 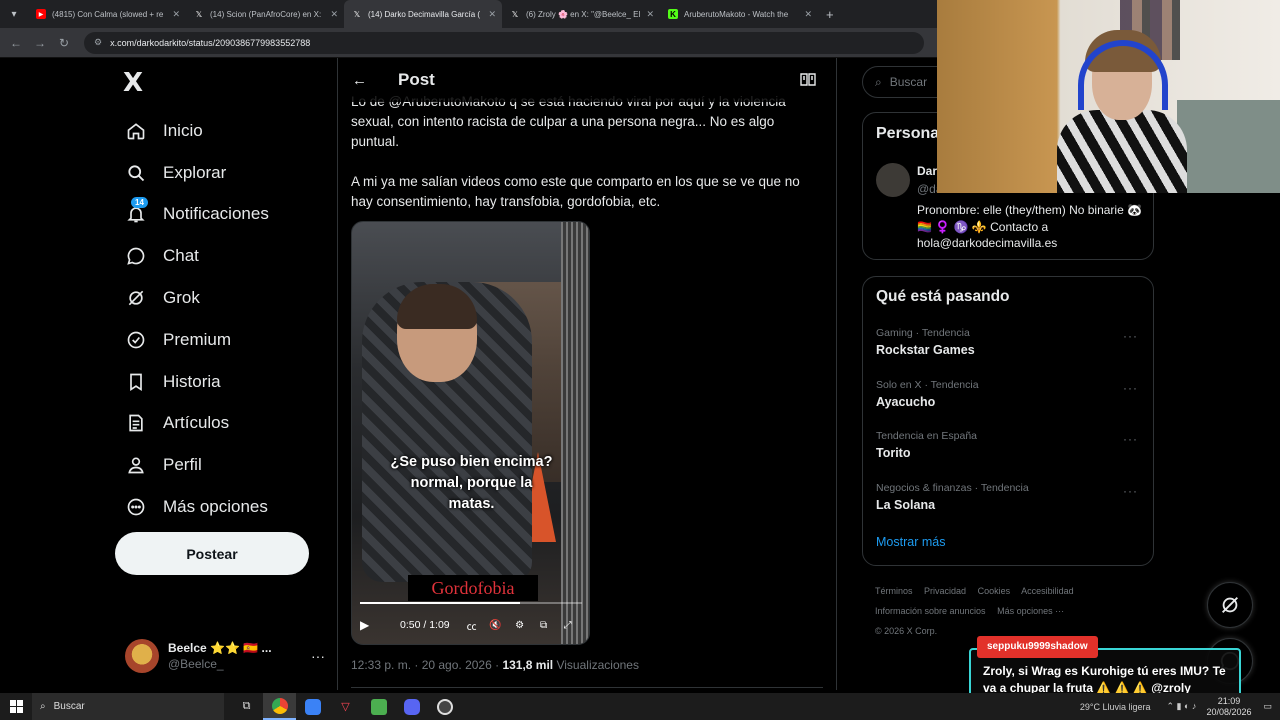 I want to click on notifications-icon: ▭, so click(x=1267, y=706).